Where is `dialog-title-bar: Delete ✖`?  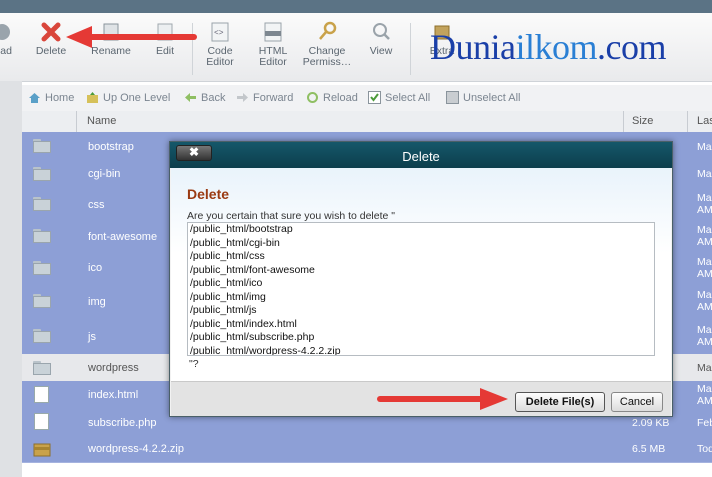 dialog-title-bar: Delete ✖ is located at coordinates (421, 155).